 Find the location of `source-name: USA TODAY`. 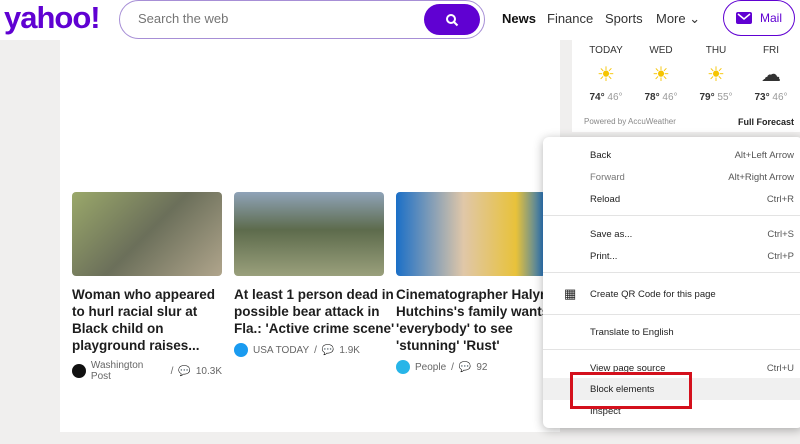

source-name: USA TODAY is located at coordinates (281, 350).